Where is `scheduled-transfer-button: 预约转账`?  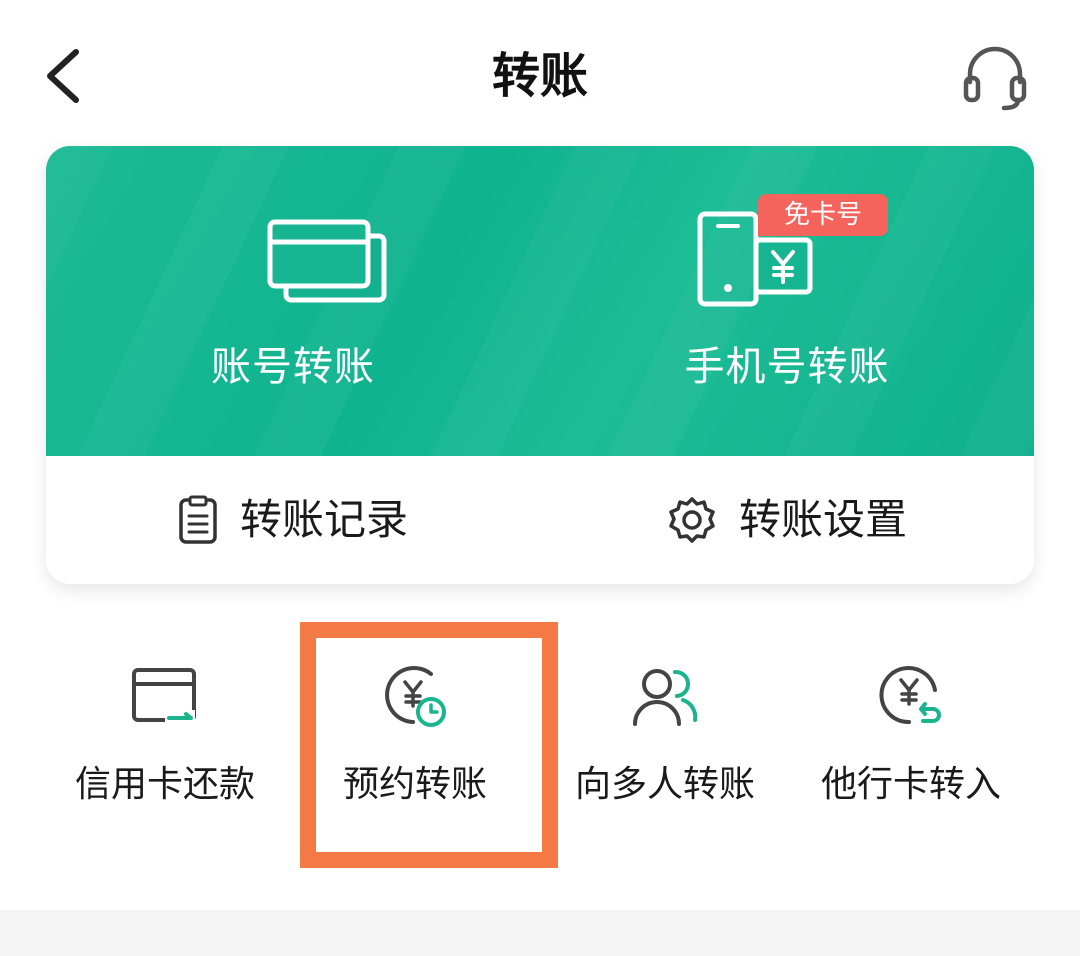
scheduled-transfer-button: 预约转账 is located at coordinates (415, 745).